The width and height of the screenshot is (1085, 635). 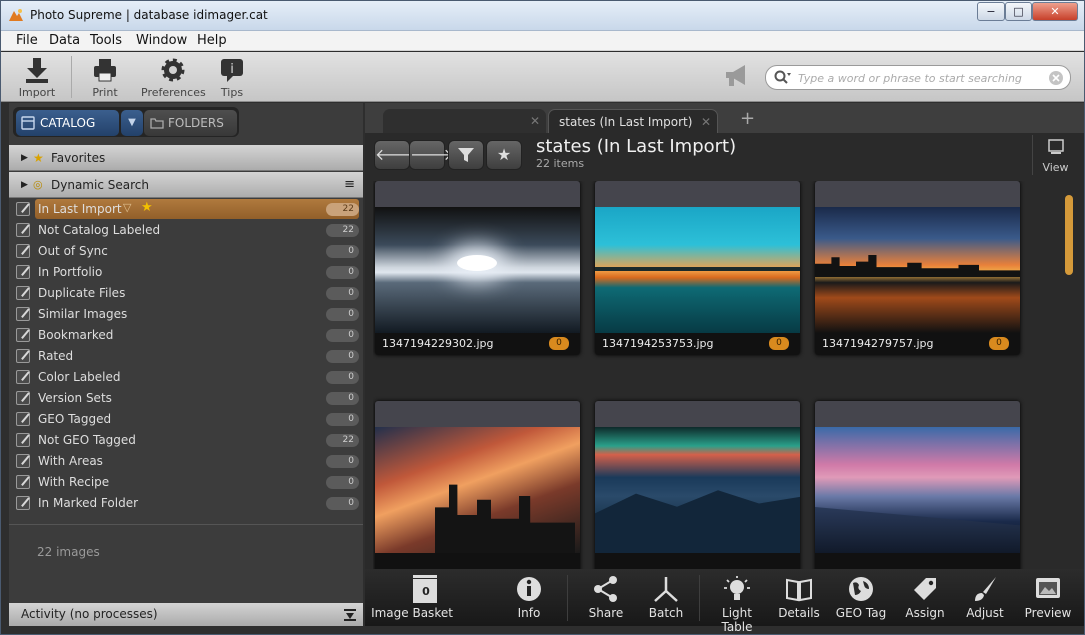 What do you see at coordinates (197, 209) in the screenshot?
I see `selected-item-highlight: In Last Import ▽ ★ 22` at bounding box center [197, 209].